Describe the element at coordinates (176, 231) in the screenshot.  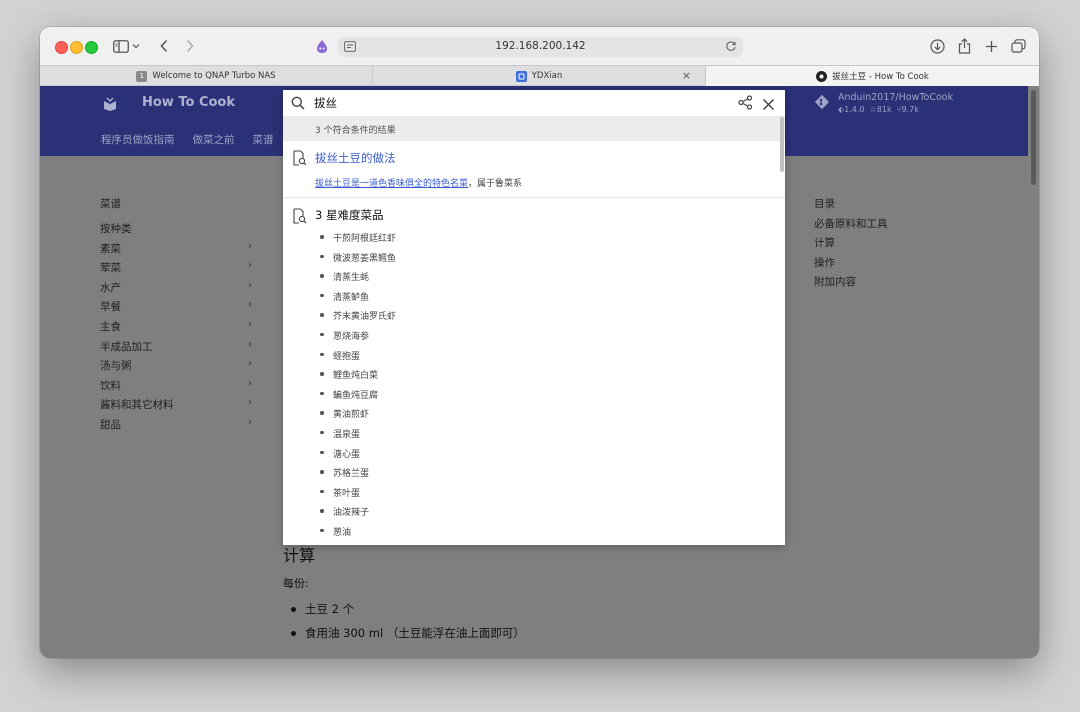
I see `sidebar-item: 按种类` at that location.